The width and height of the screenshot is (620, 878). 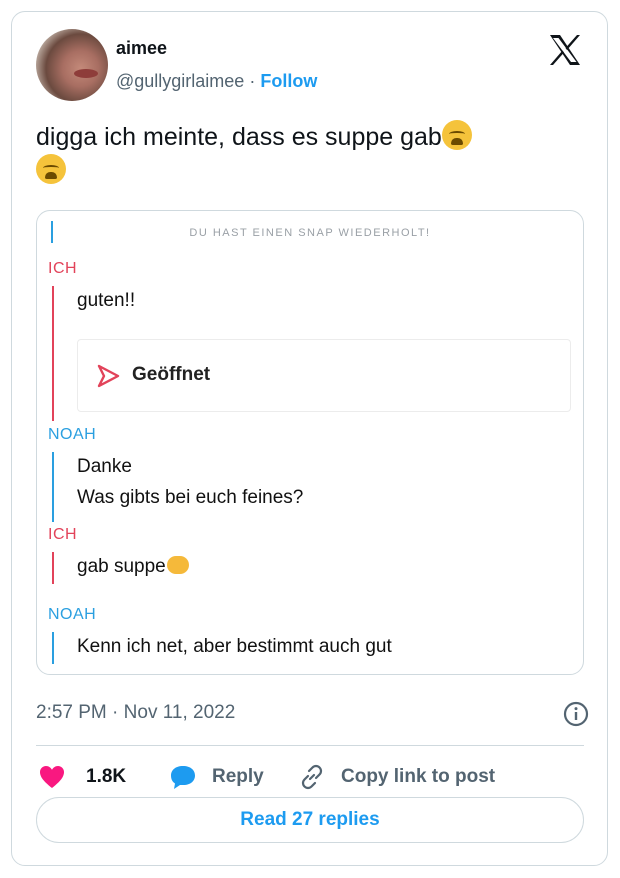 What do you see at coordinates (171, 374) in the screenshot?
I see `opened-label: Geöffnet` at bounding box center [171, 374].